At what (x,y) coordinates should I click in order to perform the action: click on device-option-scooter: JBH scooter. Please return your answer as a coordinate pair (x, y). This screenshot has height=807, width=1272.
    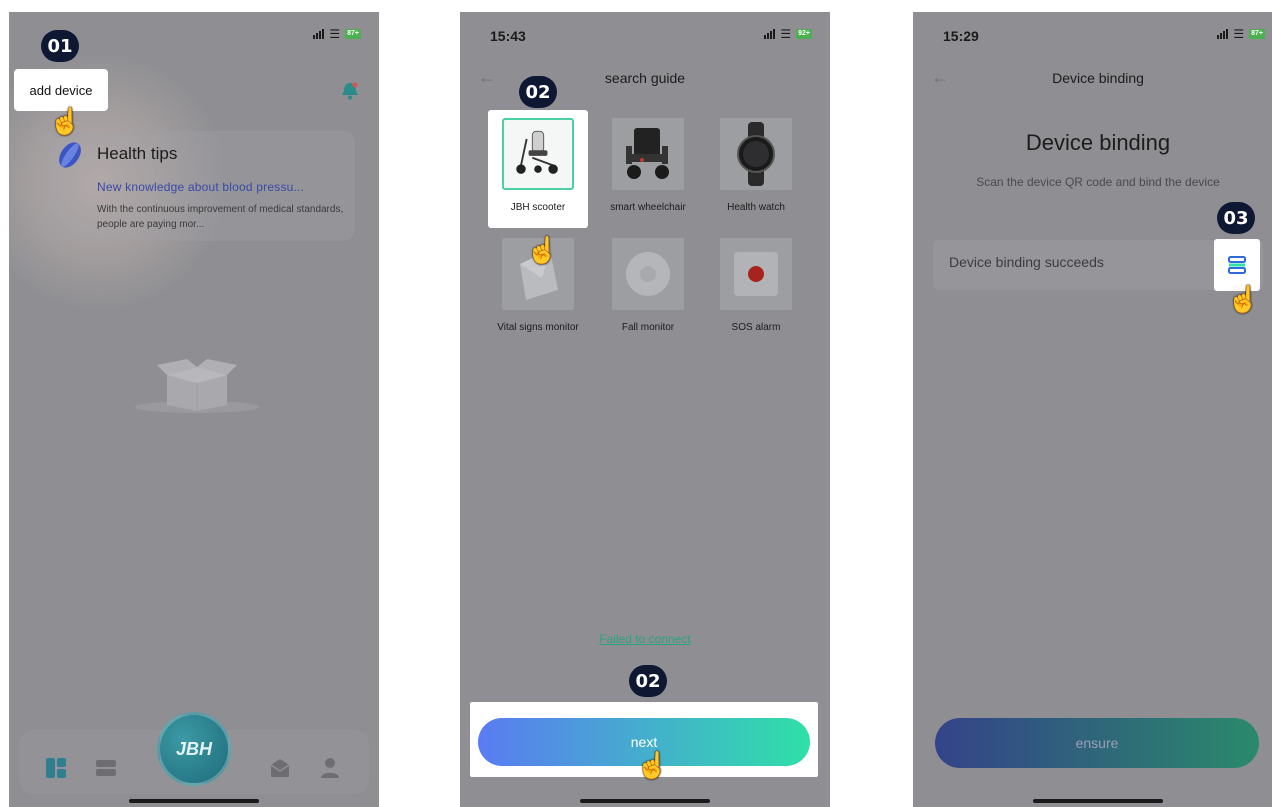
    Looking at the image, I should click on (538, 169).